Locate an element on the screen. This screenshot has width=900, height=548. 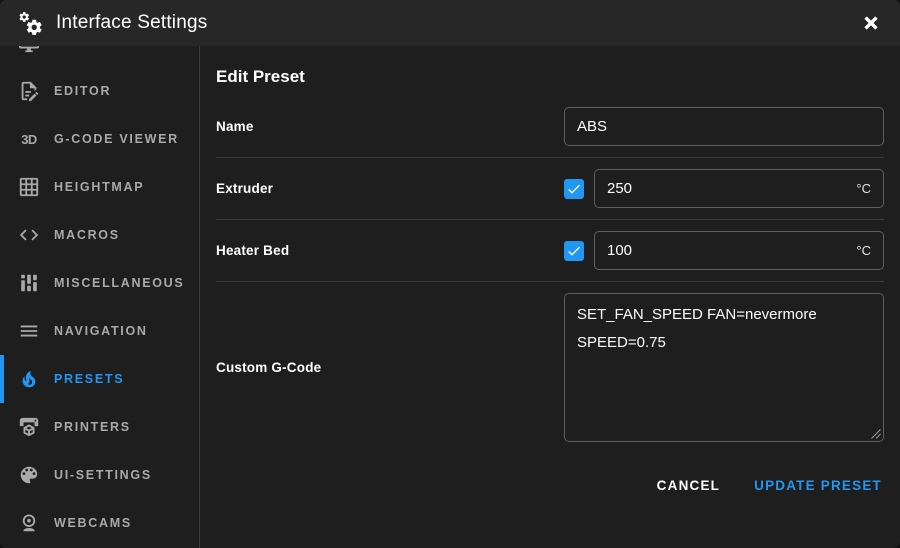
custom-gcode-textarea: SET_FAN_SPEED FAN=nevermore SPEED=0.75 is located at coordinates (724, 367).